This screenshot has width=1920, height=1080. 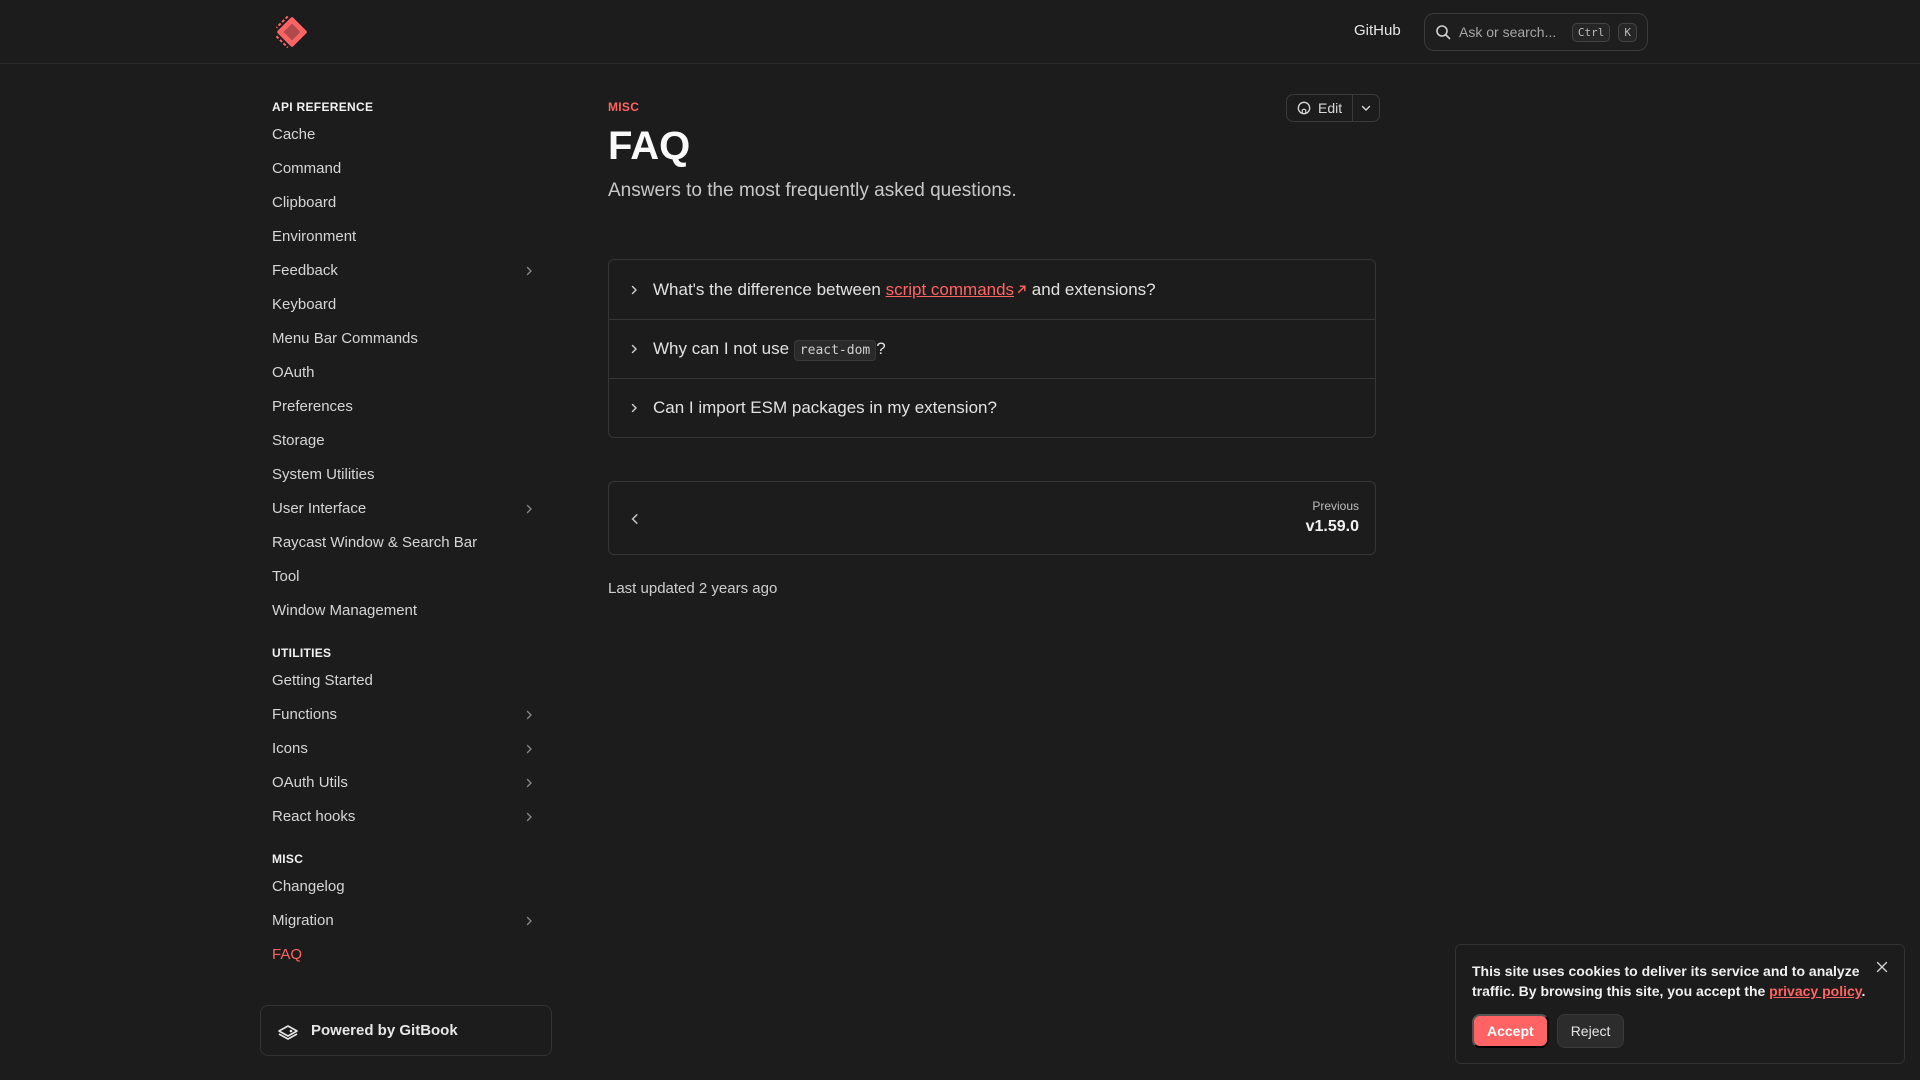 I want to click on sidebar-item-getting-started: Getting Started, so click(x=407, y=681).